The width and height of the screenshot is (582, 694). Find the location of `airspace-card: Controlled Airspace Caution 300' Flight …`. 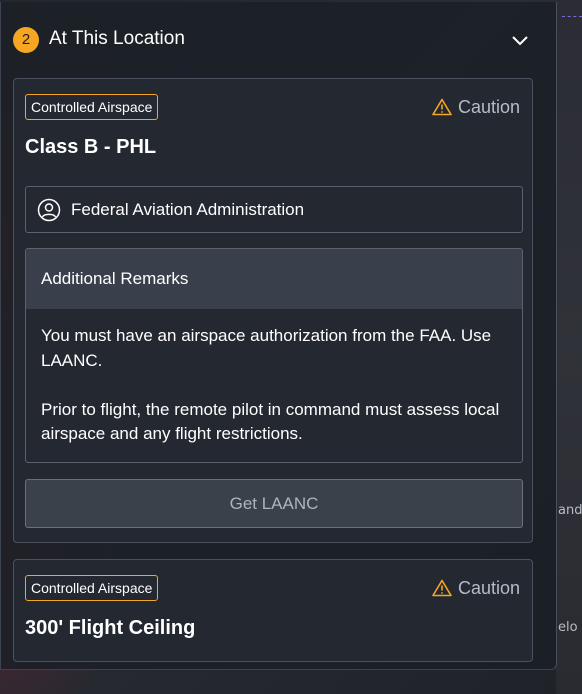

airspace-card: Controlled Airspace Caution 300' Flight … is located at coordinates (273, 610).